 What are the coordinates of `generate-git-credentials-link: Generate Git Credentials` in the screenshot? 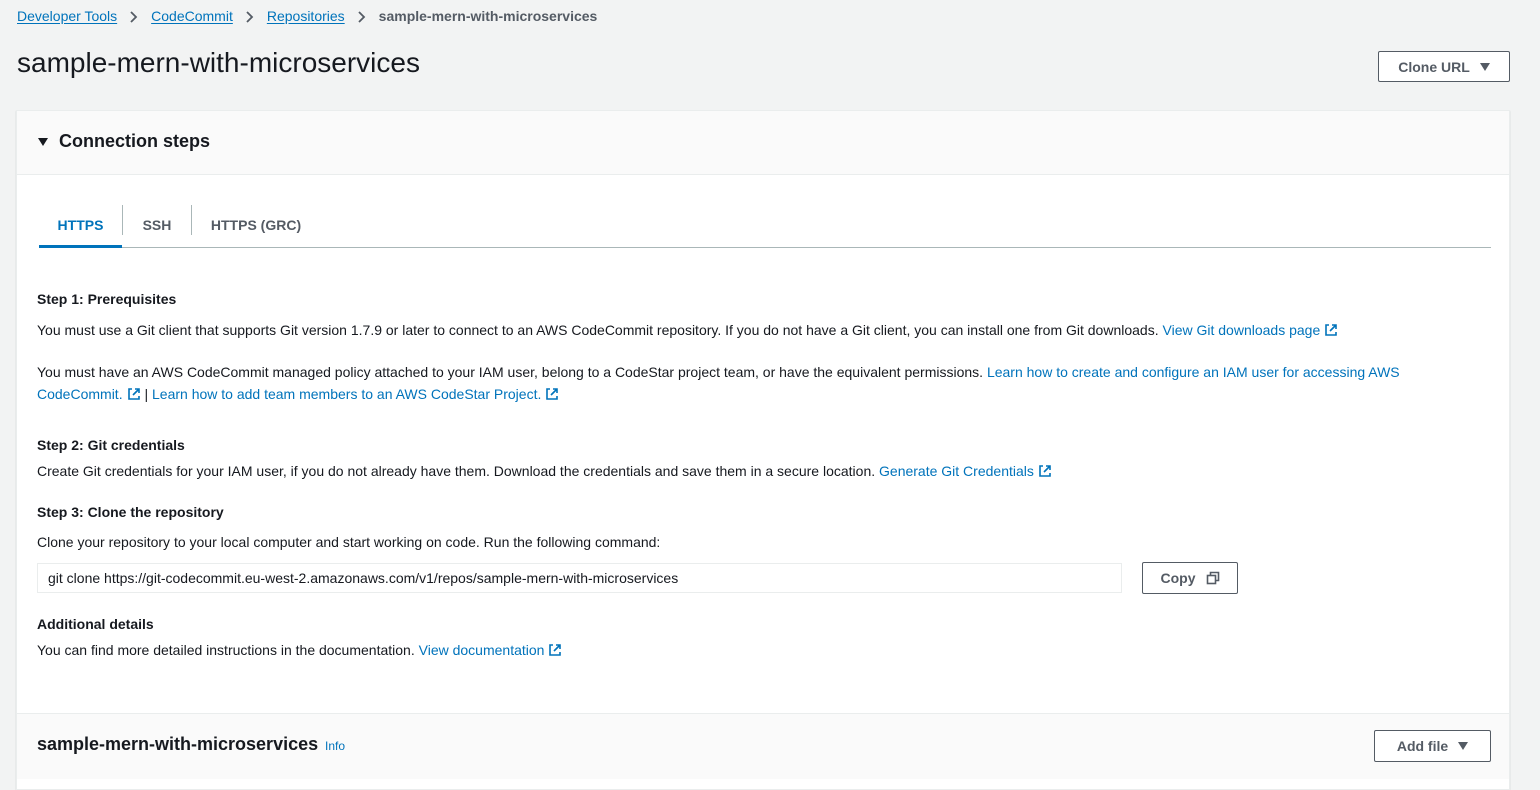 It's located at (965, 471).